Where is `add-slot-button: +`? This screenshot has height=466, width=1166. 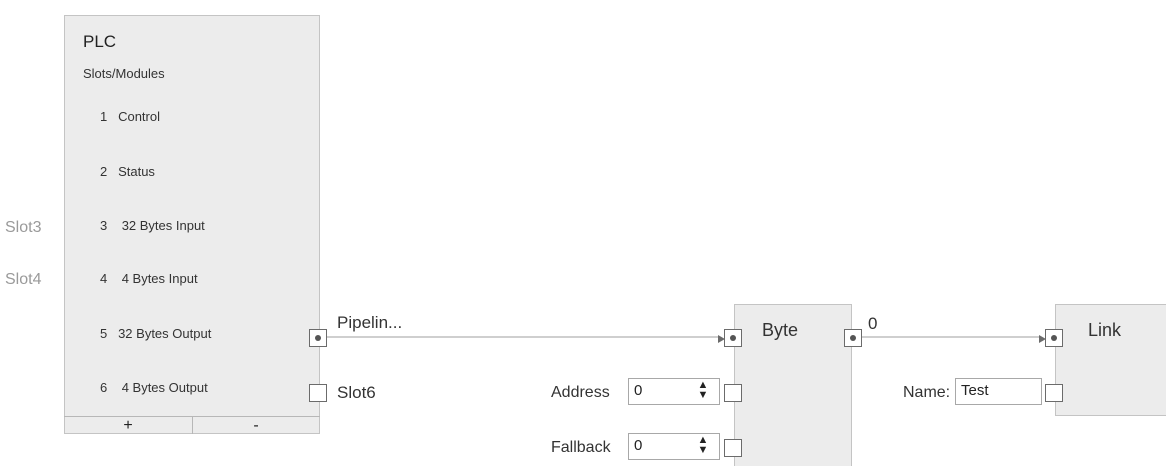 add-slot-button: + is located at coordinates (128, 425).